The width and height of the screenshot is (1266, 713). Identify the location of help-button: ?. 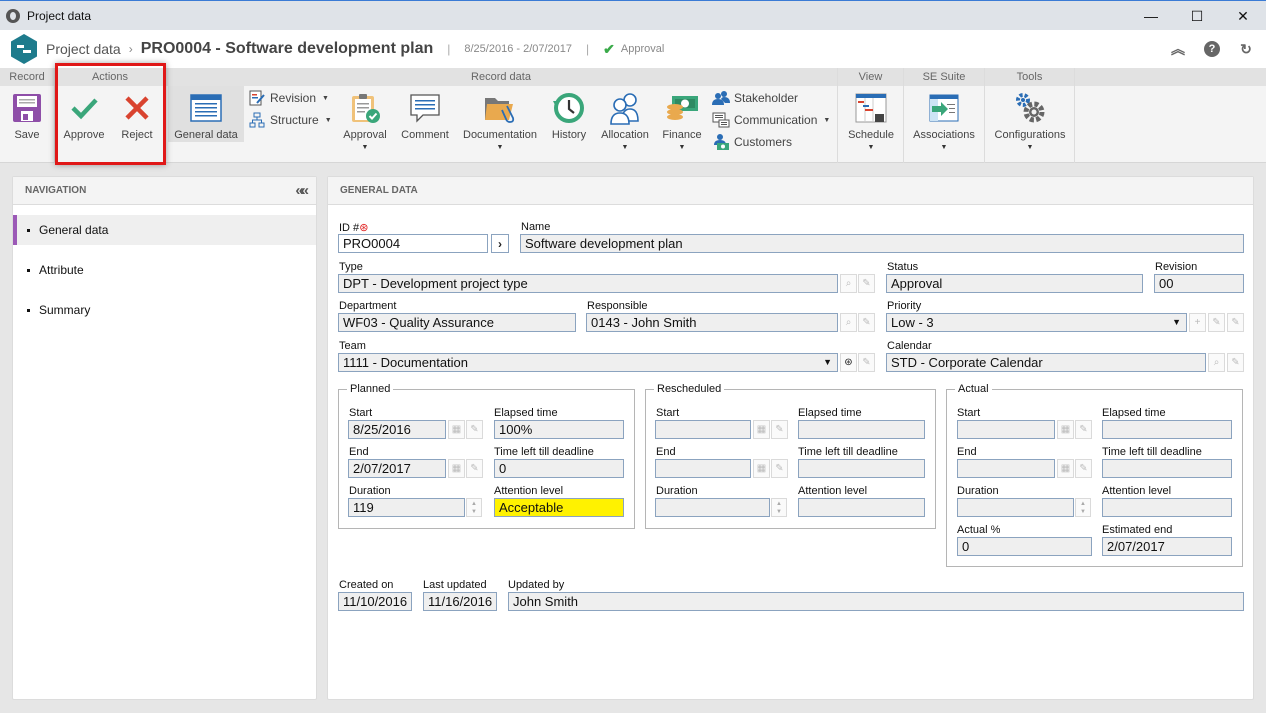
(1212, 49).